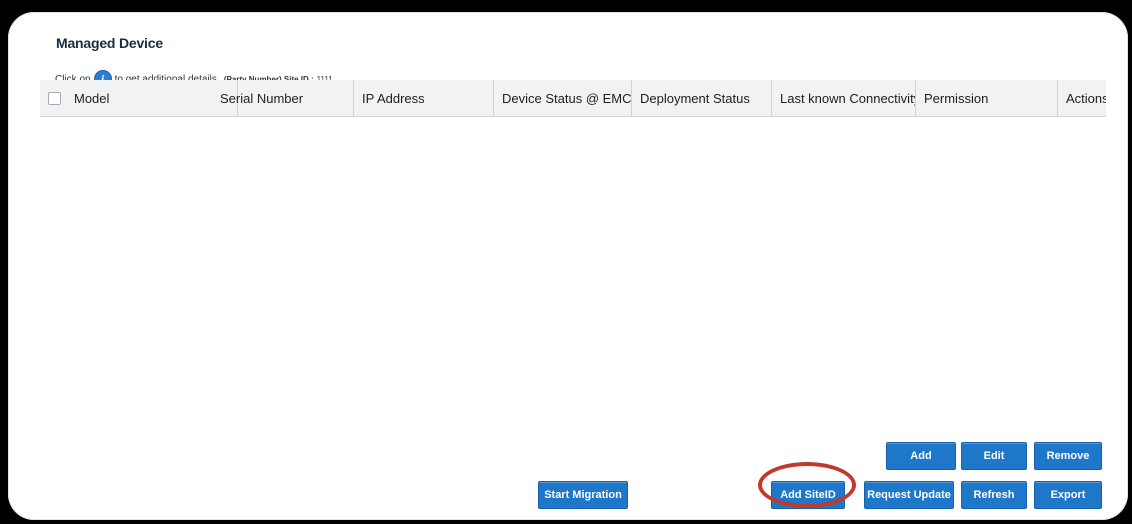 The width and height of the screenshot is (1132, 524). I want to click on start-migration-button: Start Migration, so click(583, 495).